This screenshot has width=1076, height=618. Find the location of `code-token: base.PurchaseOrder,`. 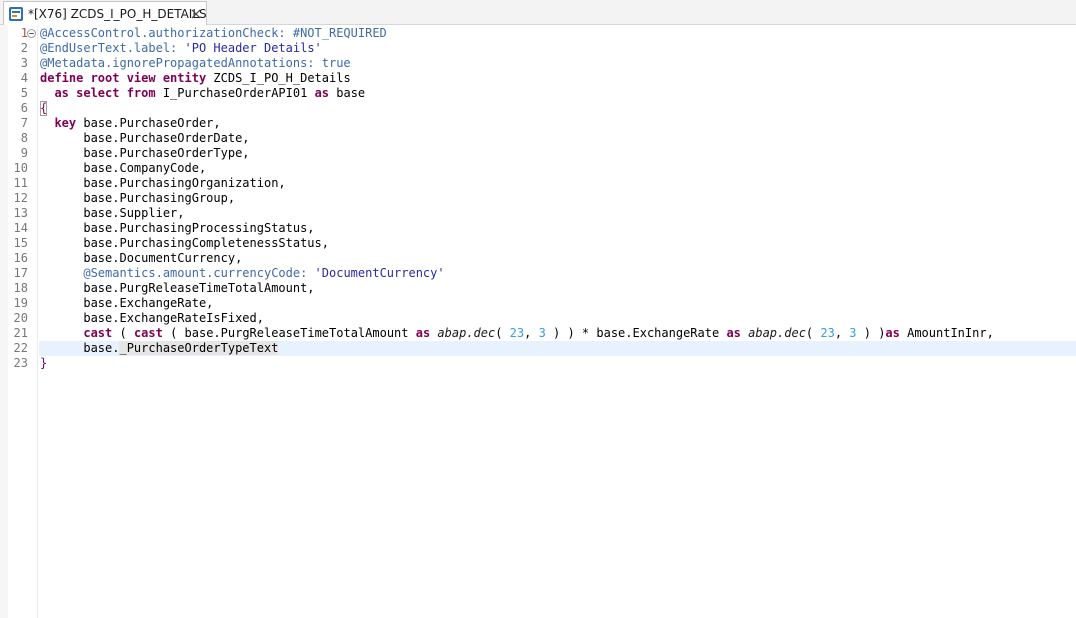

code-token: base.PurchaseOrder, is located at coordinates (148, 123).